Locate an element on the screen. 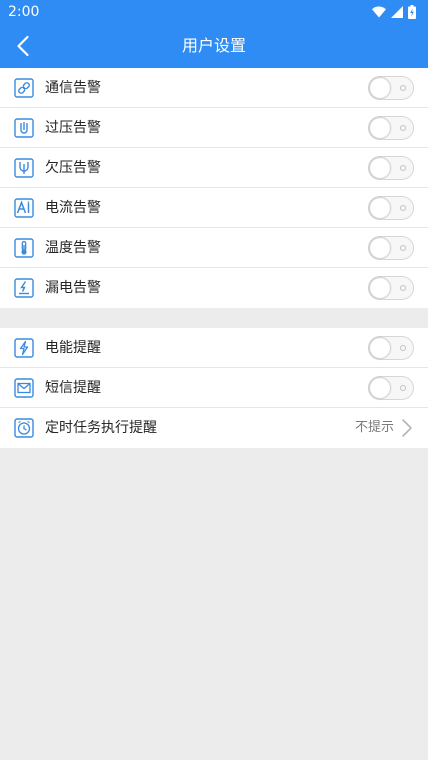 Image resolution: width=428 pixels, height=760 pixels. chevron-right-icon is located at coordinates (407, 428).